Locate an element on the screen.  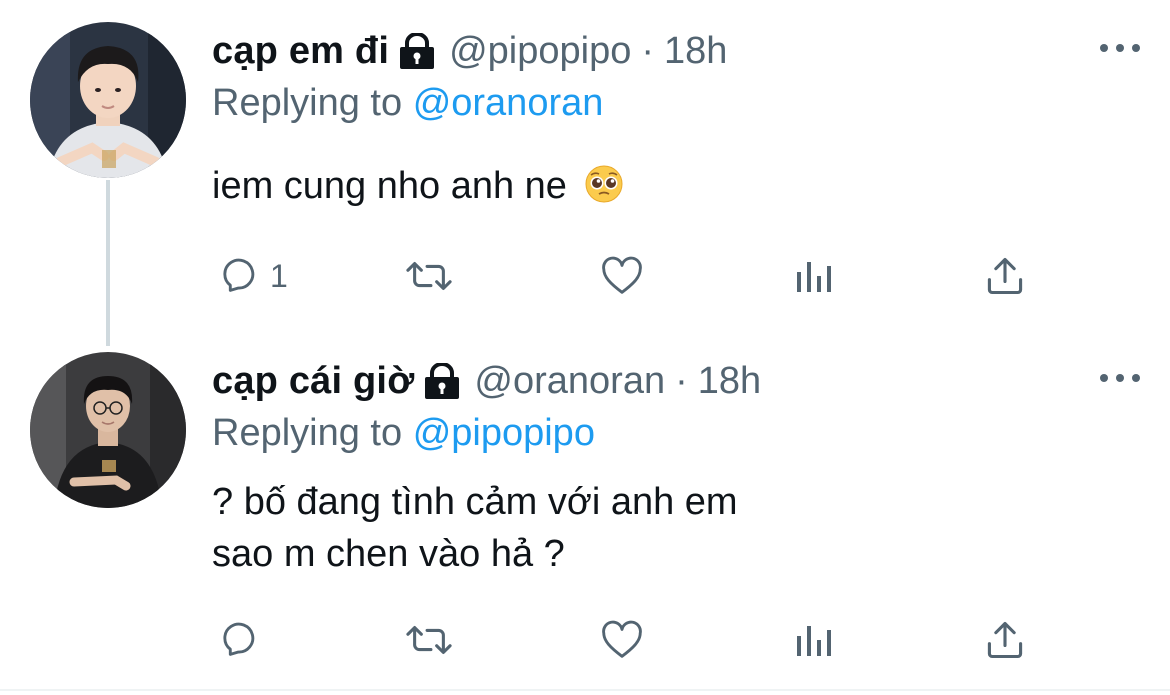
tweet-header: cạp cái giờ @oranoran · 18h is located at coordinates (486, 381).